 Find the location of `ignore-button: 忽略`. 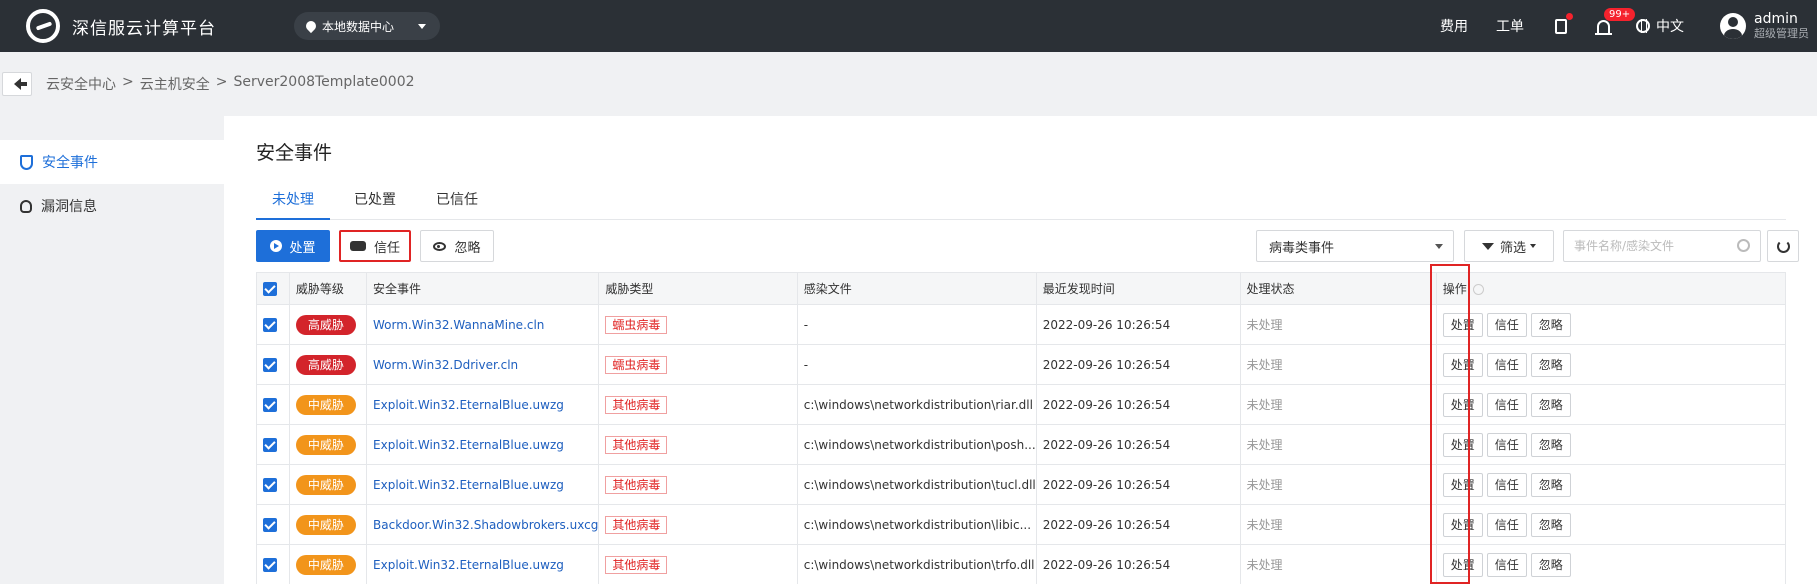

ignore-button: 忽略 is located at coordinates (457, 246).